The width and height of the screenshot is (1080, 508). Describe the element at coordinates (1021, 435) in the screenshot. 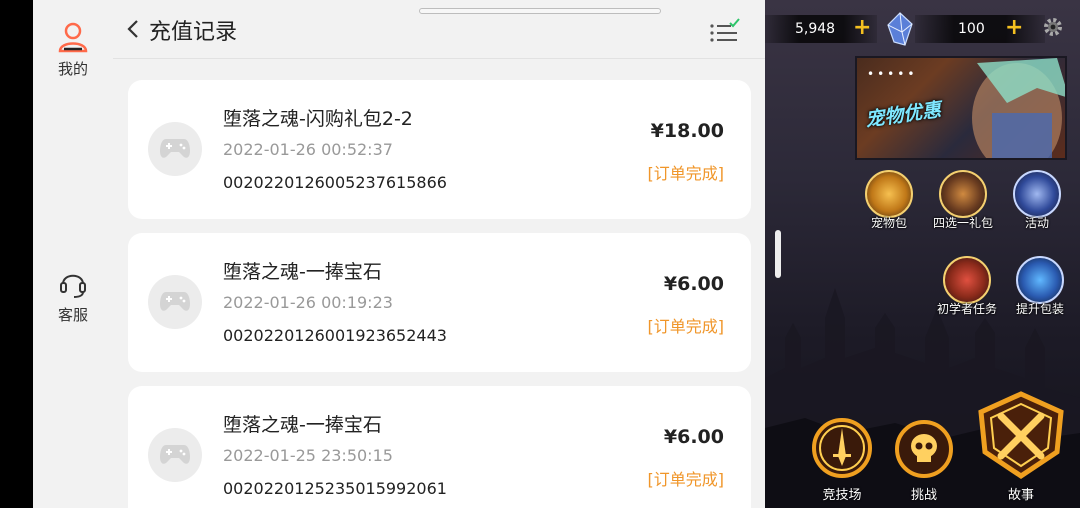

I see `crossed-swords-icon` at that location.